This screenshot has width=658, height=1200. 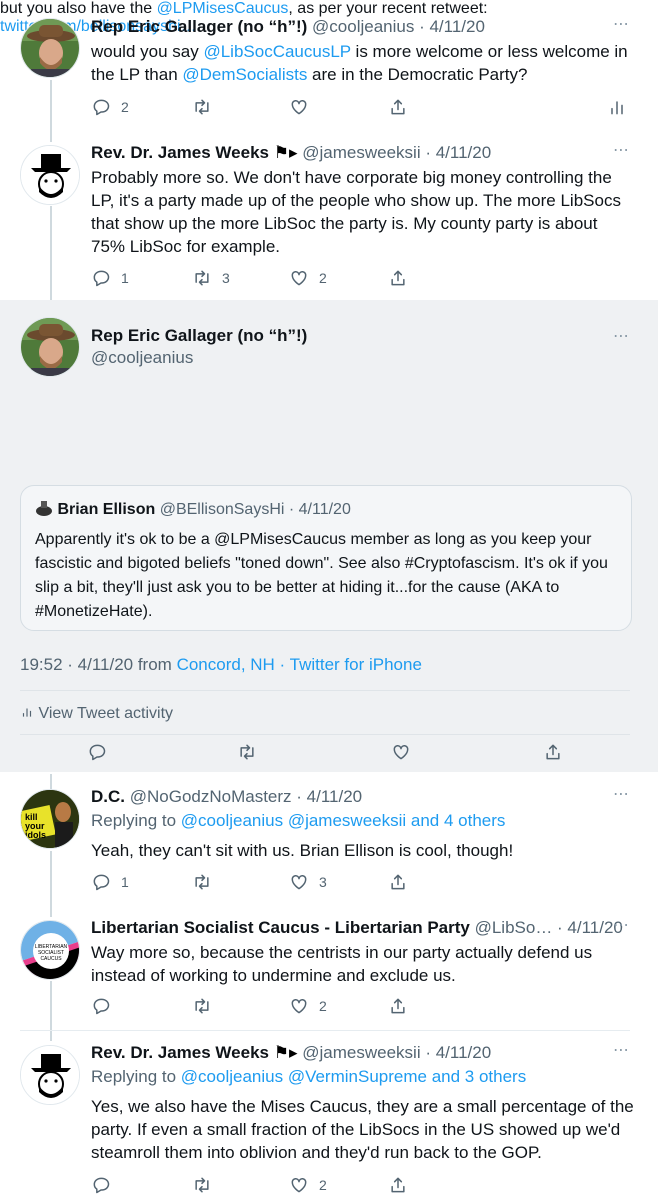 I want to click on avatar: LIBERTARIAN SOCIALIST CAUCUS, so click(x=50, y=950).